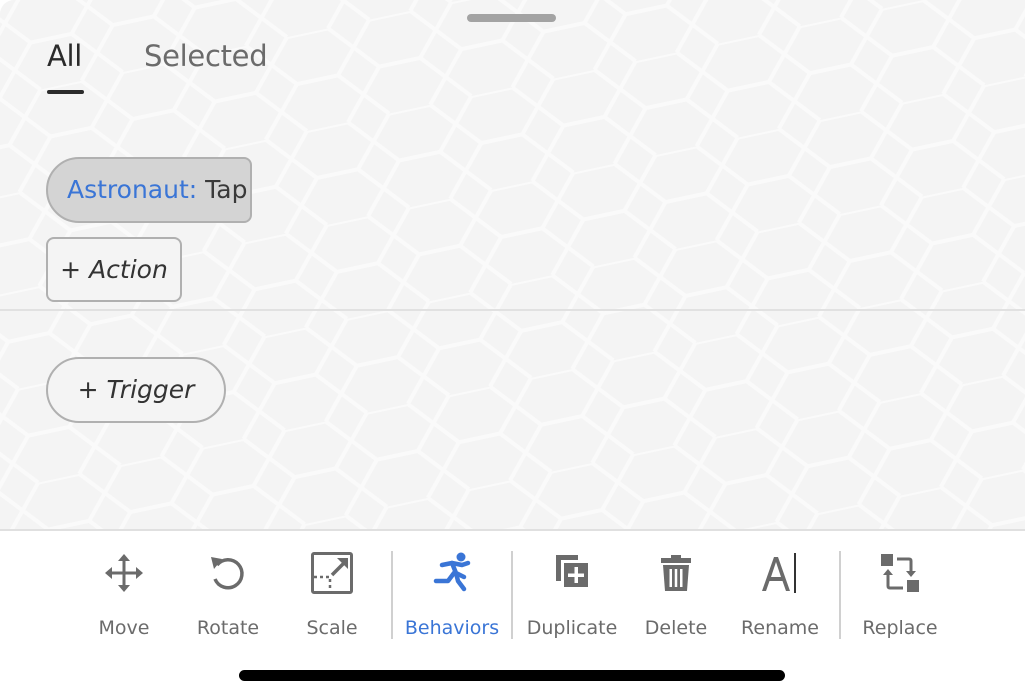 The height and width of the screenshot is (696, 1025). What do you see at coordinates (228, 596) in the screenshot?
I see `rotate-tool-button: Rotate` at bounding box center [228, 596].